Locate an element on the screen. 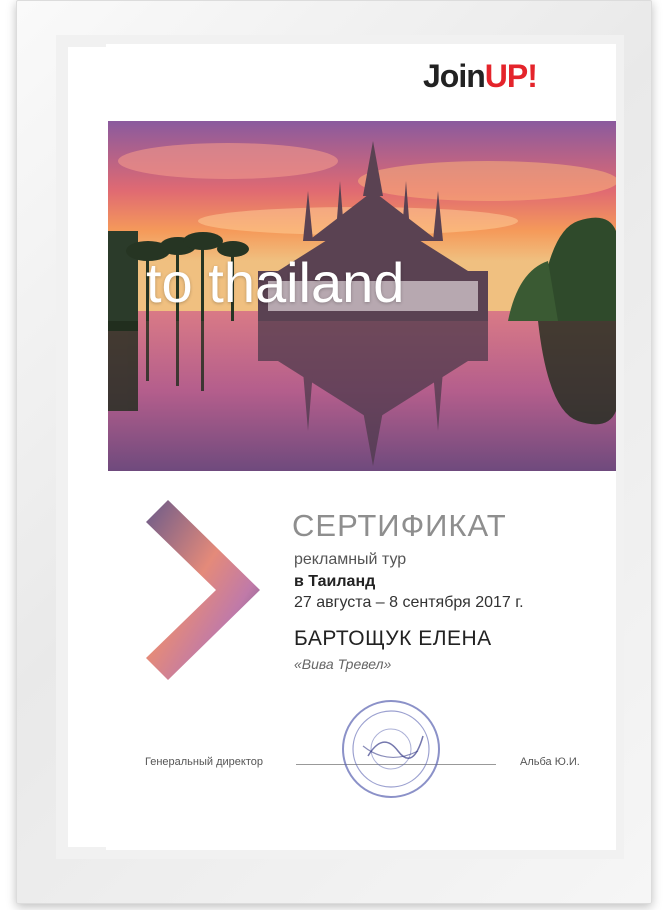 The width and height of the screenshot is (668, 910). seal-icon is located at coordinates (391, 749).